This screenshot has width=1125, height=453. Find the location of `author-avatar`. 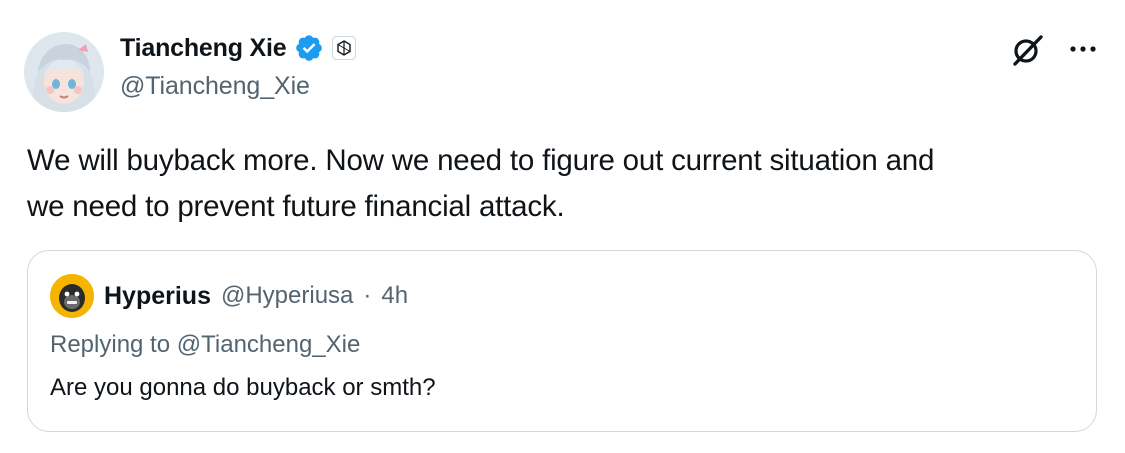

author-avatar is located at coordinates (64, 72).